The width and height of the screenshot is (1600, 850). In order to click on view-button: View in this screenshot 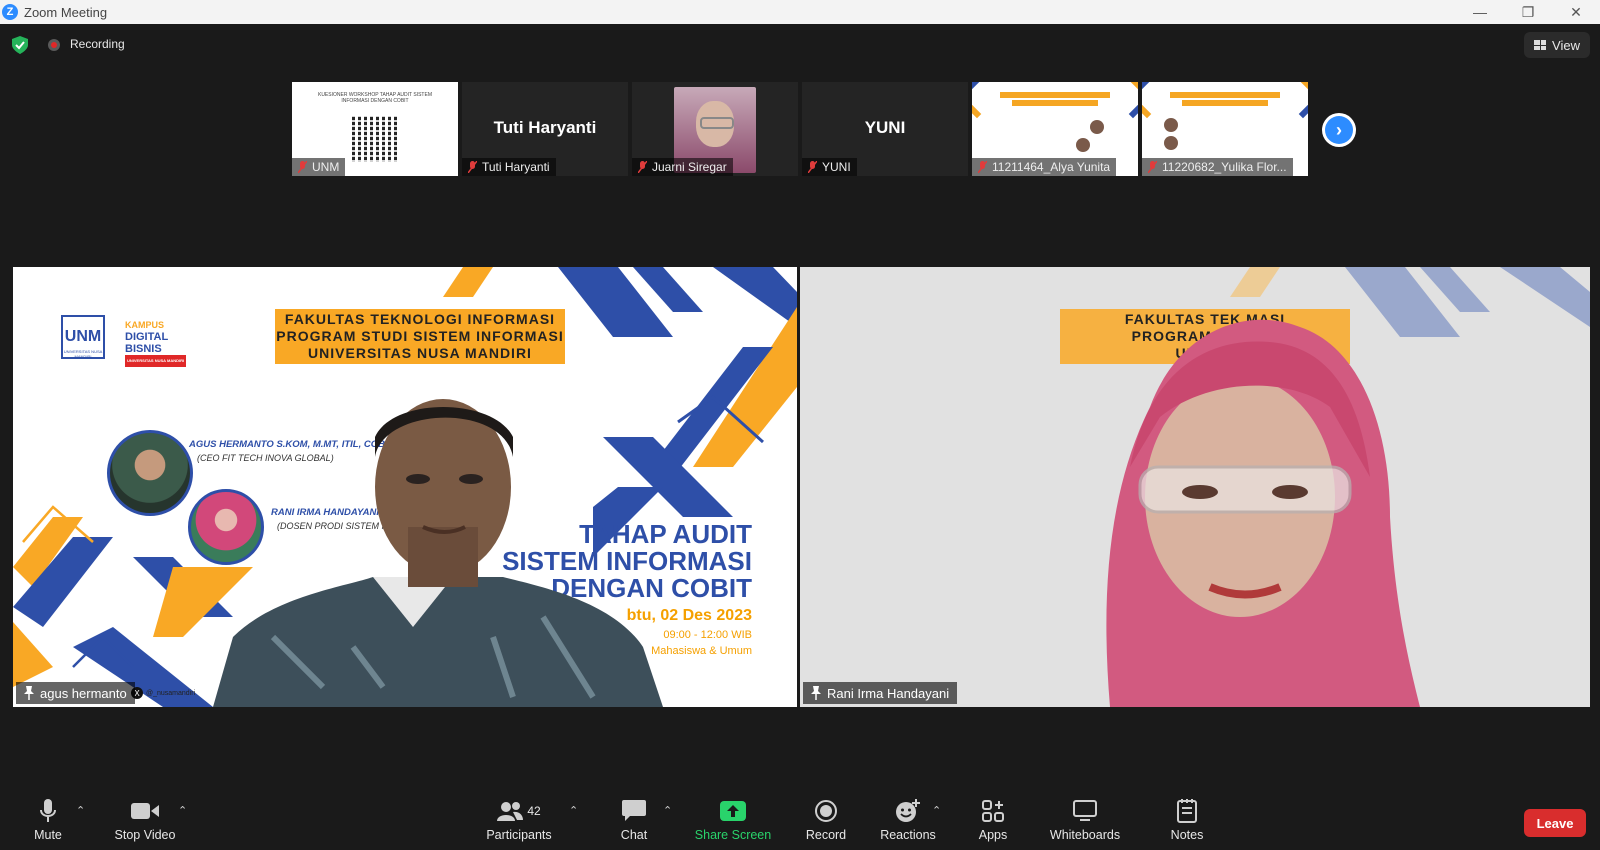, I will do `click(1557, 45)`.